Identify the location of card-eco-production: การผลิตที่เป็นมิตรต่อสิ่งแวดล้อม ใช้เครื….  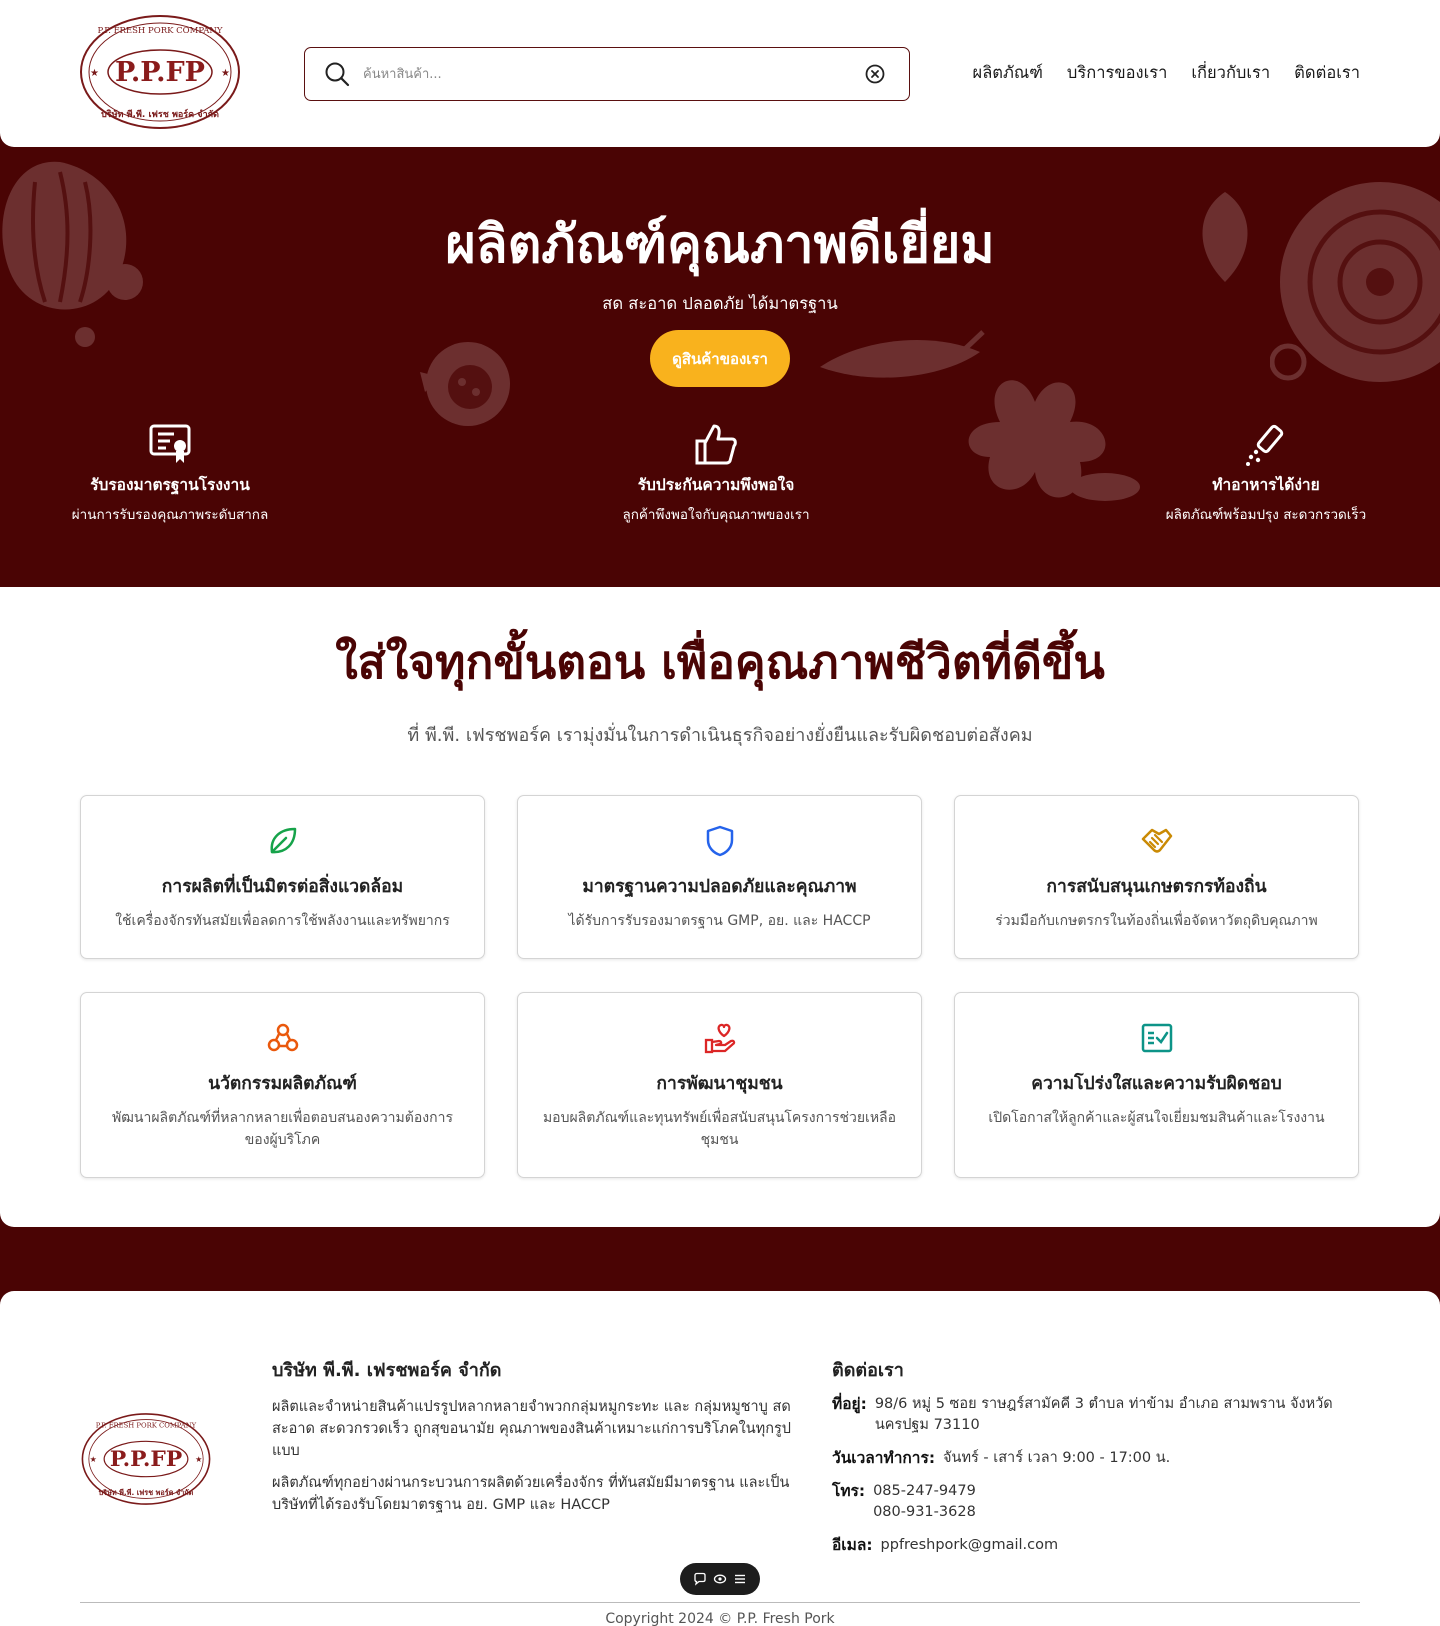
(282, 877).